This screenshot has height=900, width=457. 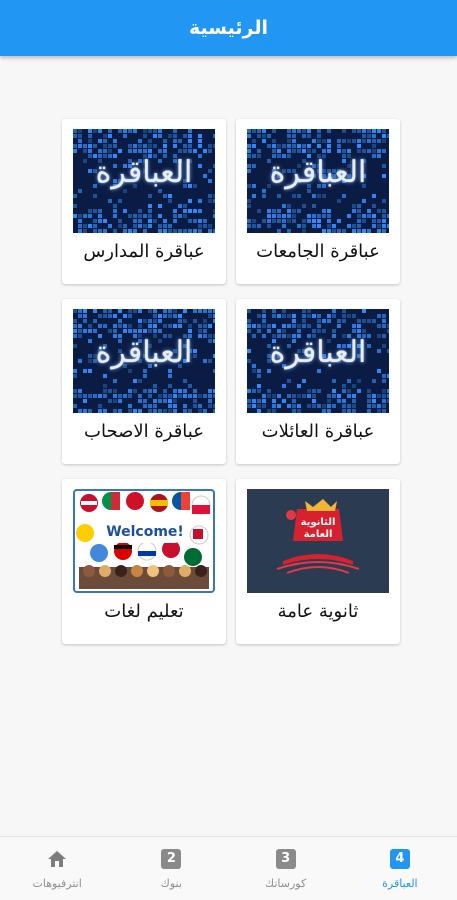 I want to click on badge-4-icon: 4, so click(x=399, y=859).